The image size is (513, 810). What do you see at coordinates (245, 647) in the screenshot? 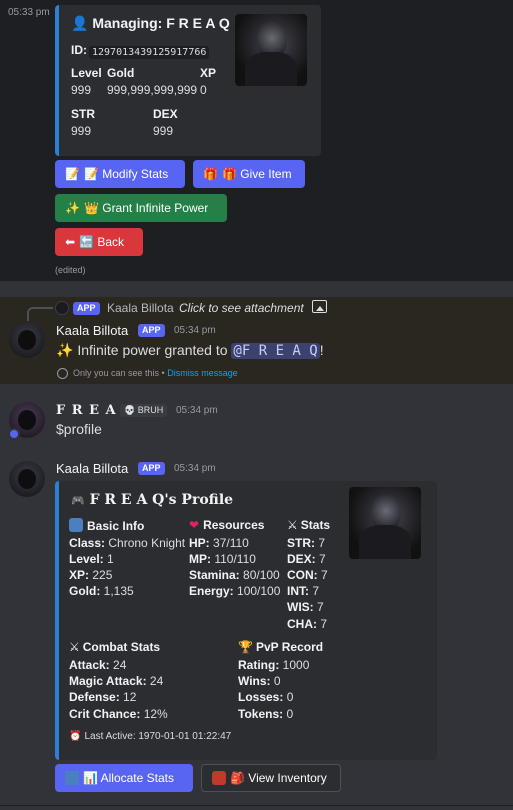
I see `trophy-icon: 🏆` at bounding box center [245, 647].